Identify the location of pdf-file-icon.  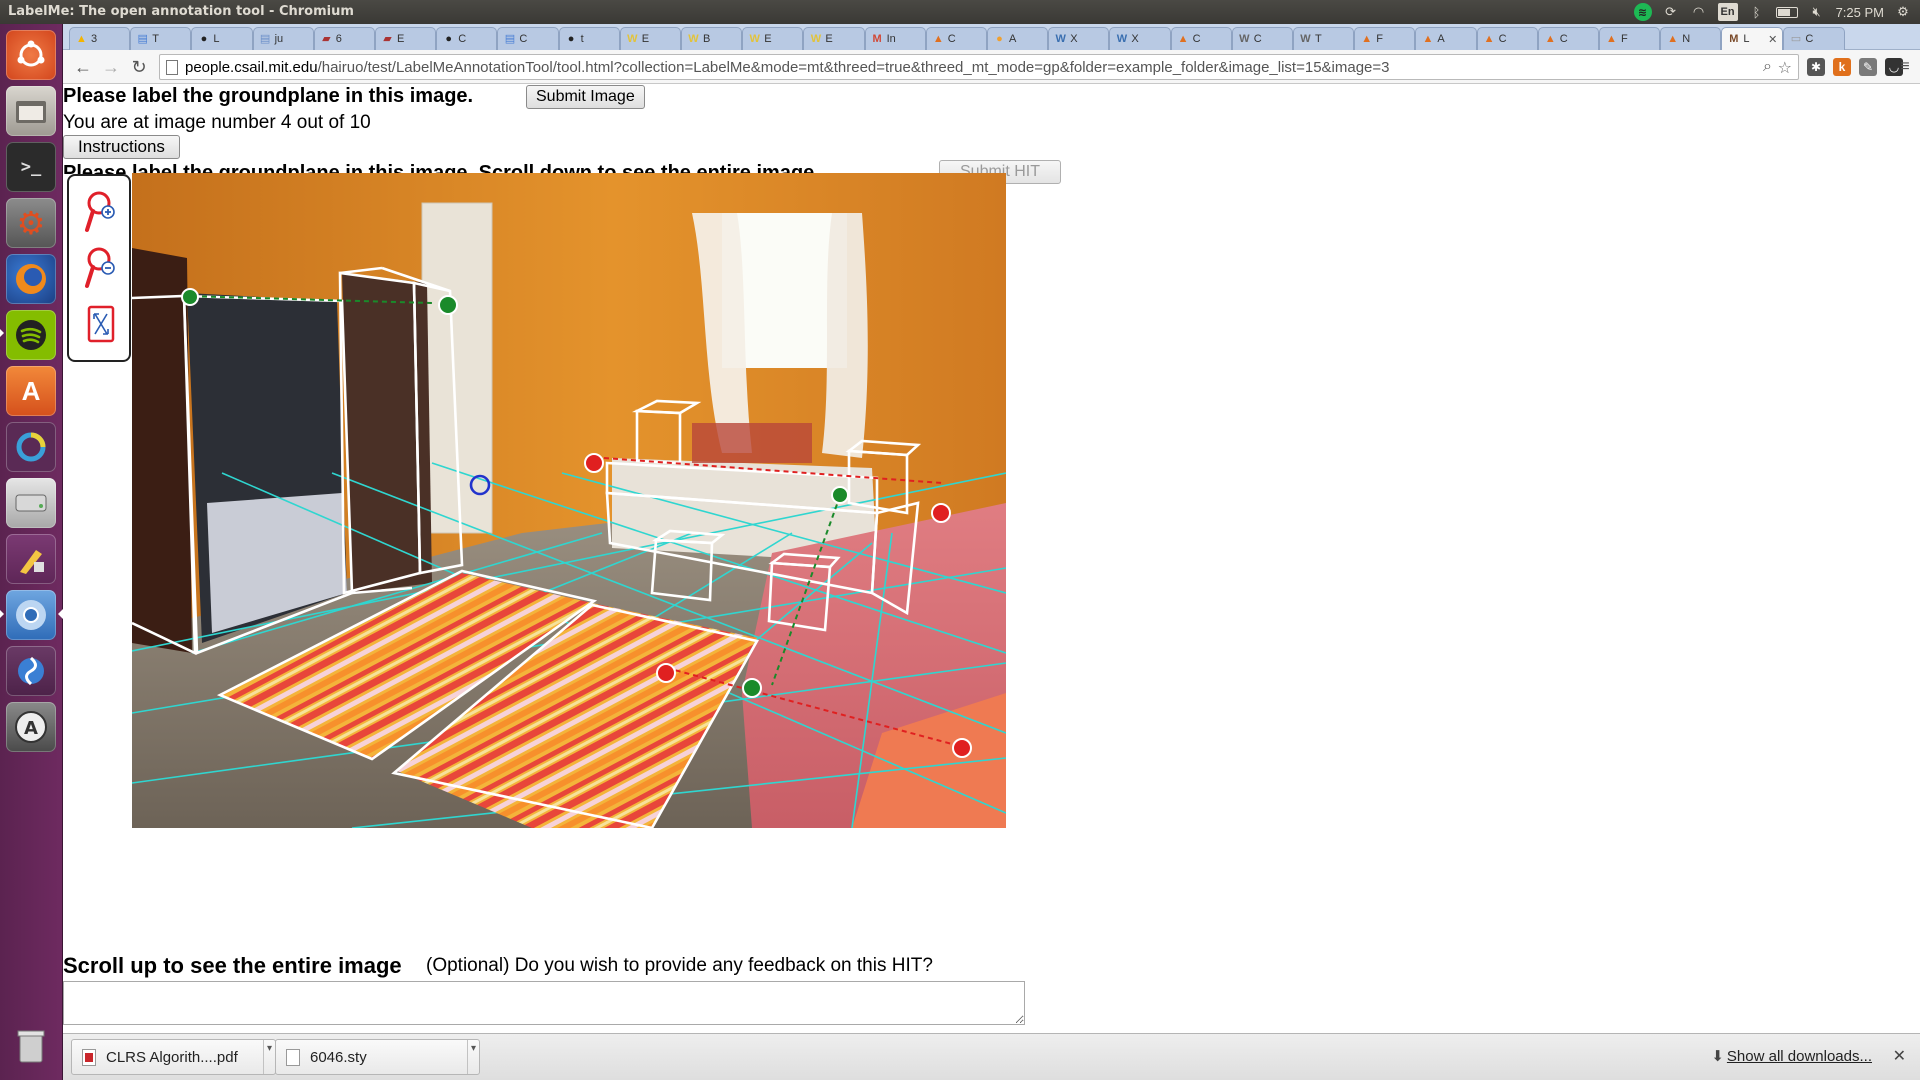
(89, 1057).